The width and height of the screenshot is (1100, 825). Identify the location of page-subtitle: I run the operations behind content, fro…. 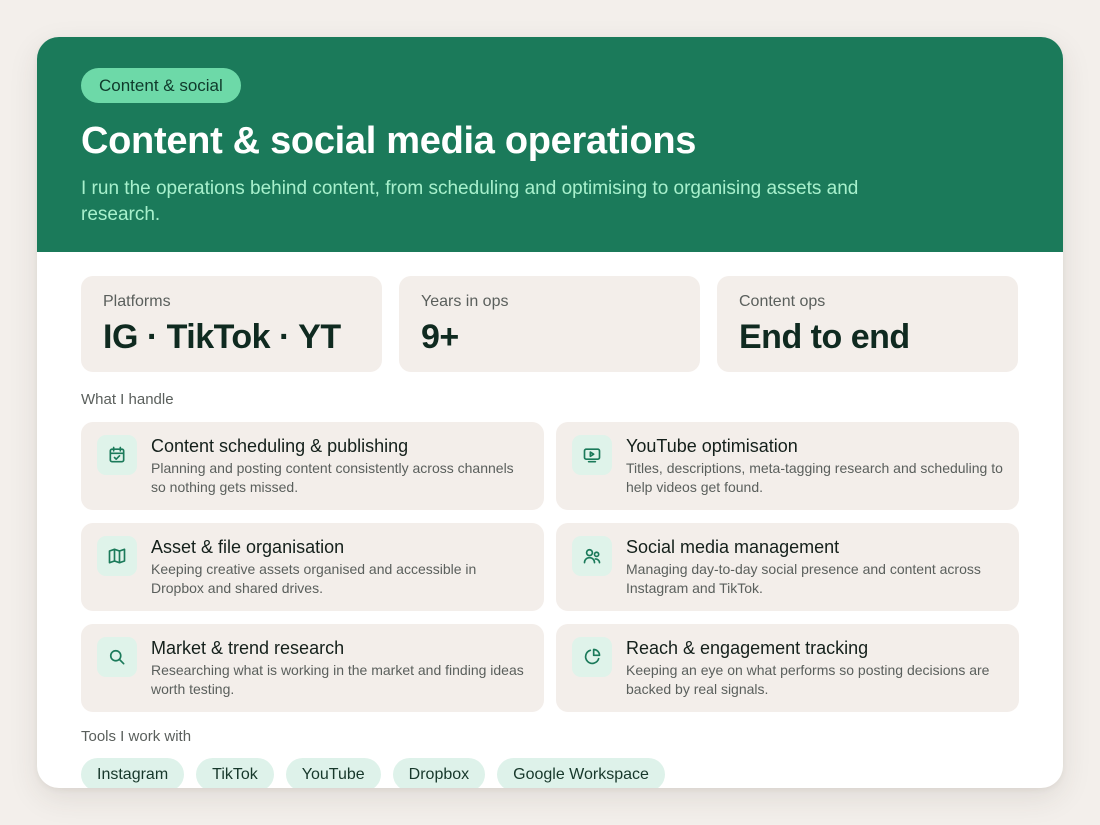
(470, 201).